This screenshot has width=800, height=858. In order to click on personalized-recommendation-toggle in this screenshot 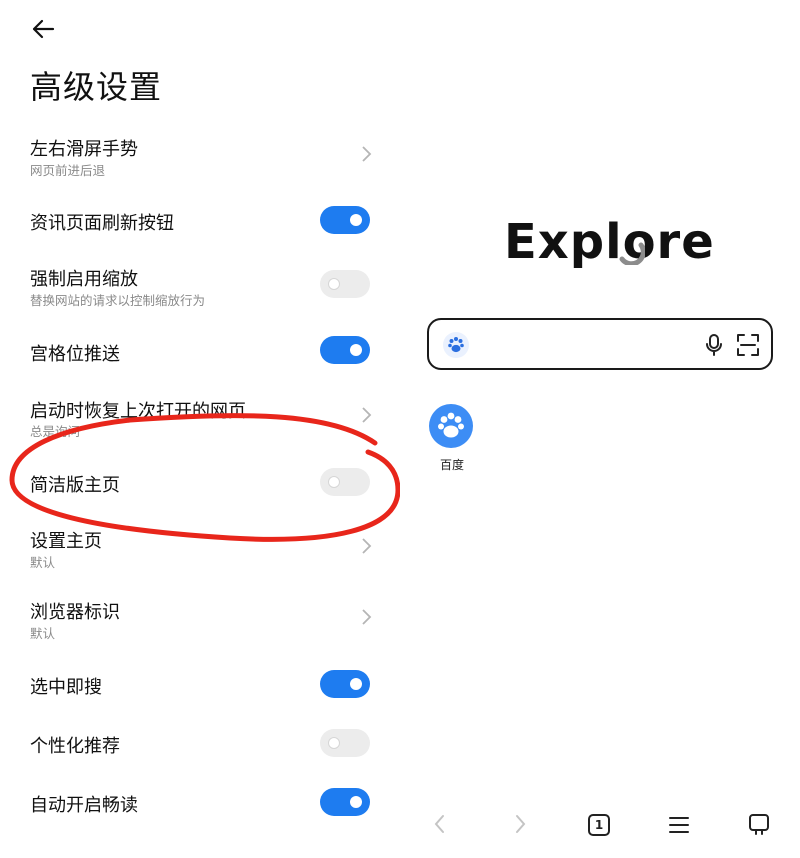, I will do `click(345, 743)`.